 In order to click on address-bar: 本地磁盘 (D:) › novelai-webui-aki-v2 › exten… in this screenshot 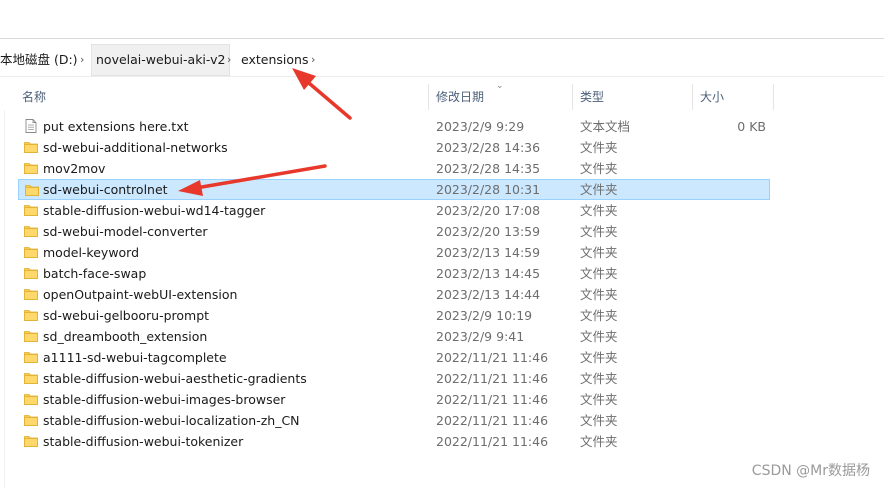, I will do `click(442, 60)`.